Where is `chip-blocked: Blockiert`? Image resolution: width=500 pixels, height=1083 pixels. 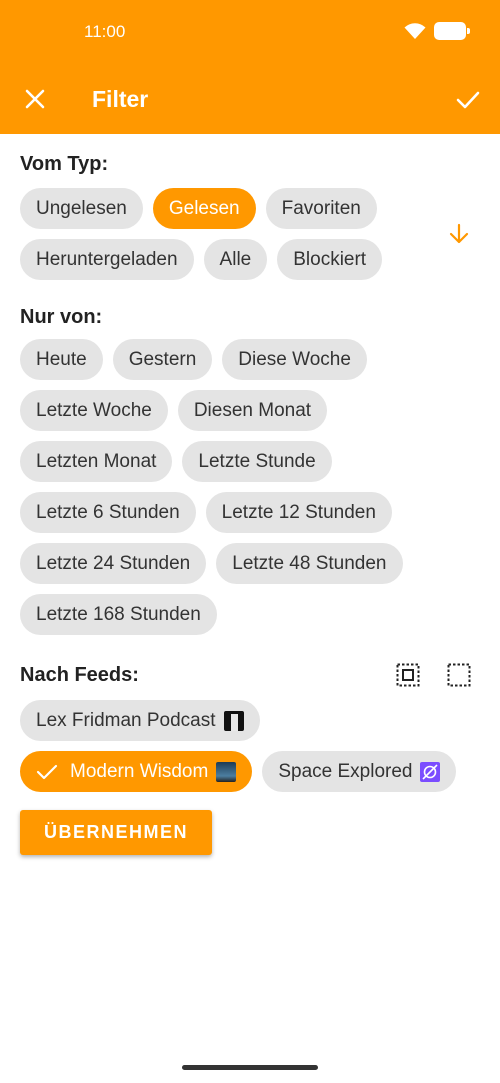
chip-blocked: Blockiert is located at coordinates (330, 259).